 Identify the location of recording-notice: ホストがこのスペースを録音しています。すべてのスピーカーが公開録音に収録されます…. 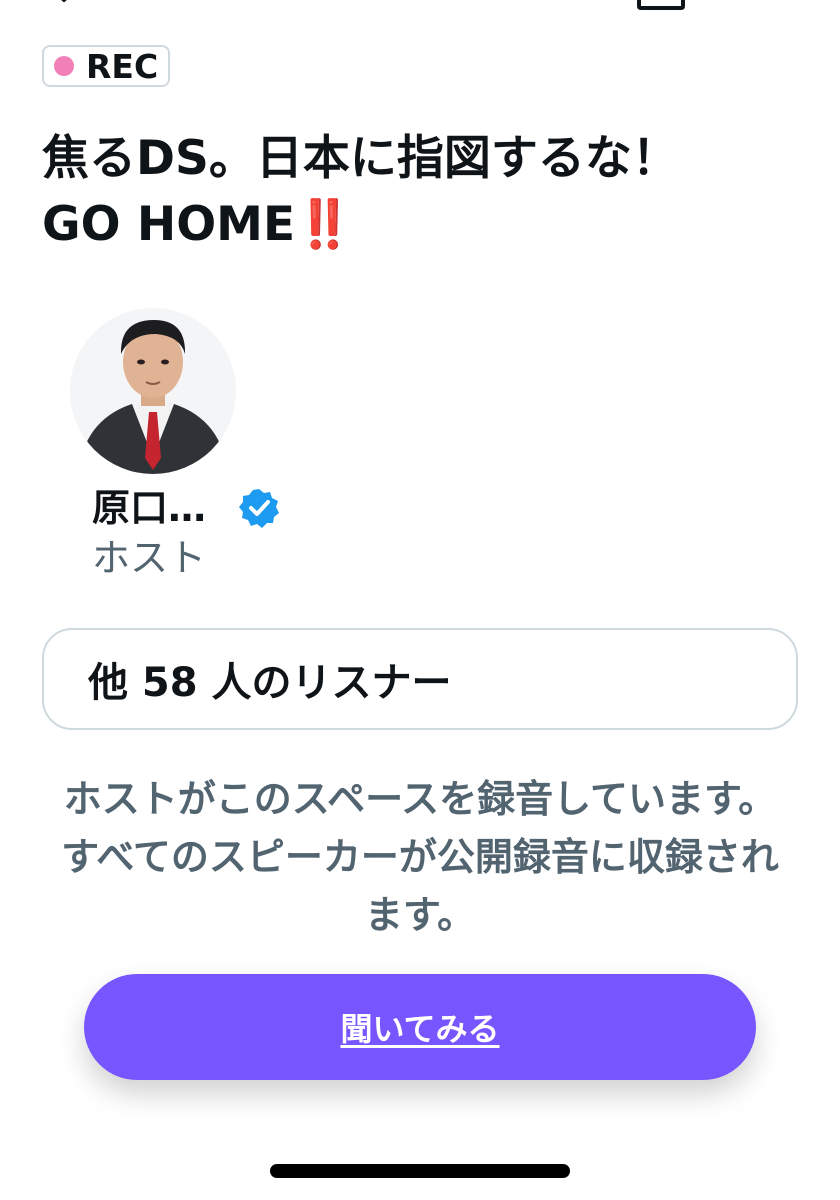
(420, 857).